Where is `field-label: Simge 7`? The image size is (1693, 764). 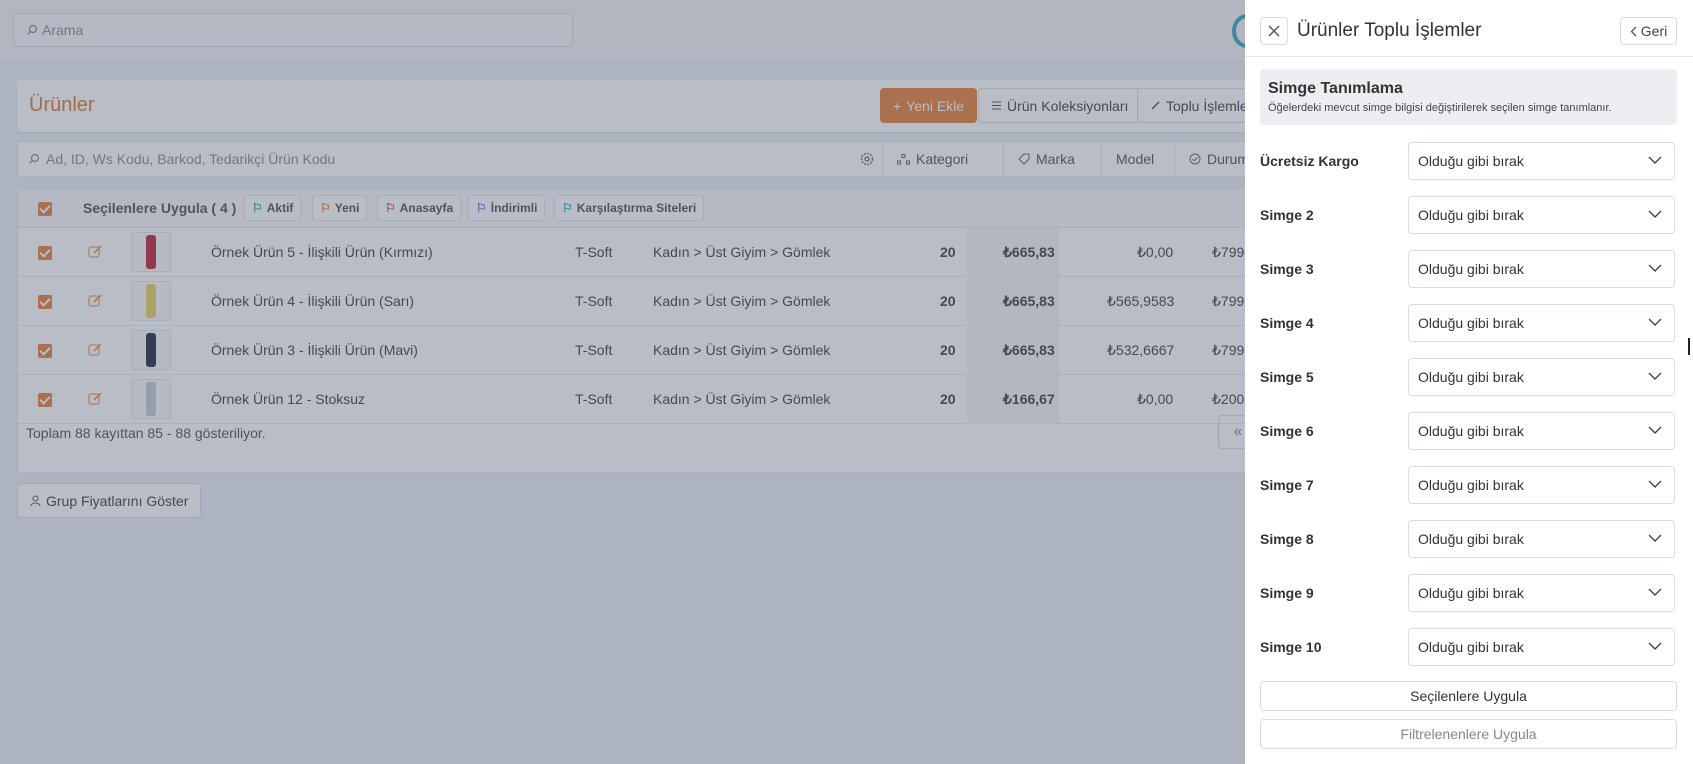
field-label: Simge 7 is located at coordinates (1287, 485).